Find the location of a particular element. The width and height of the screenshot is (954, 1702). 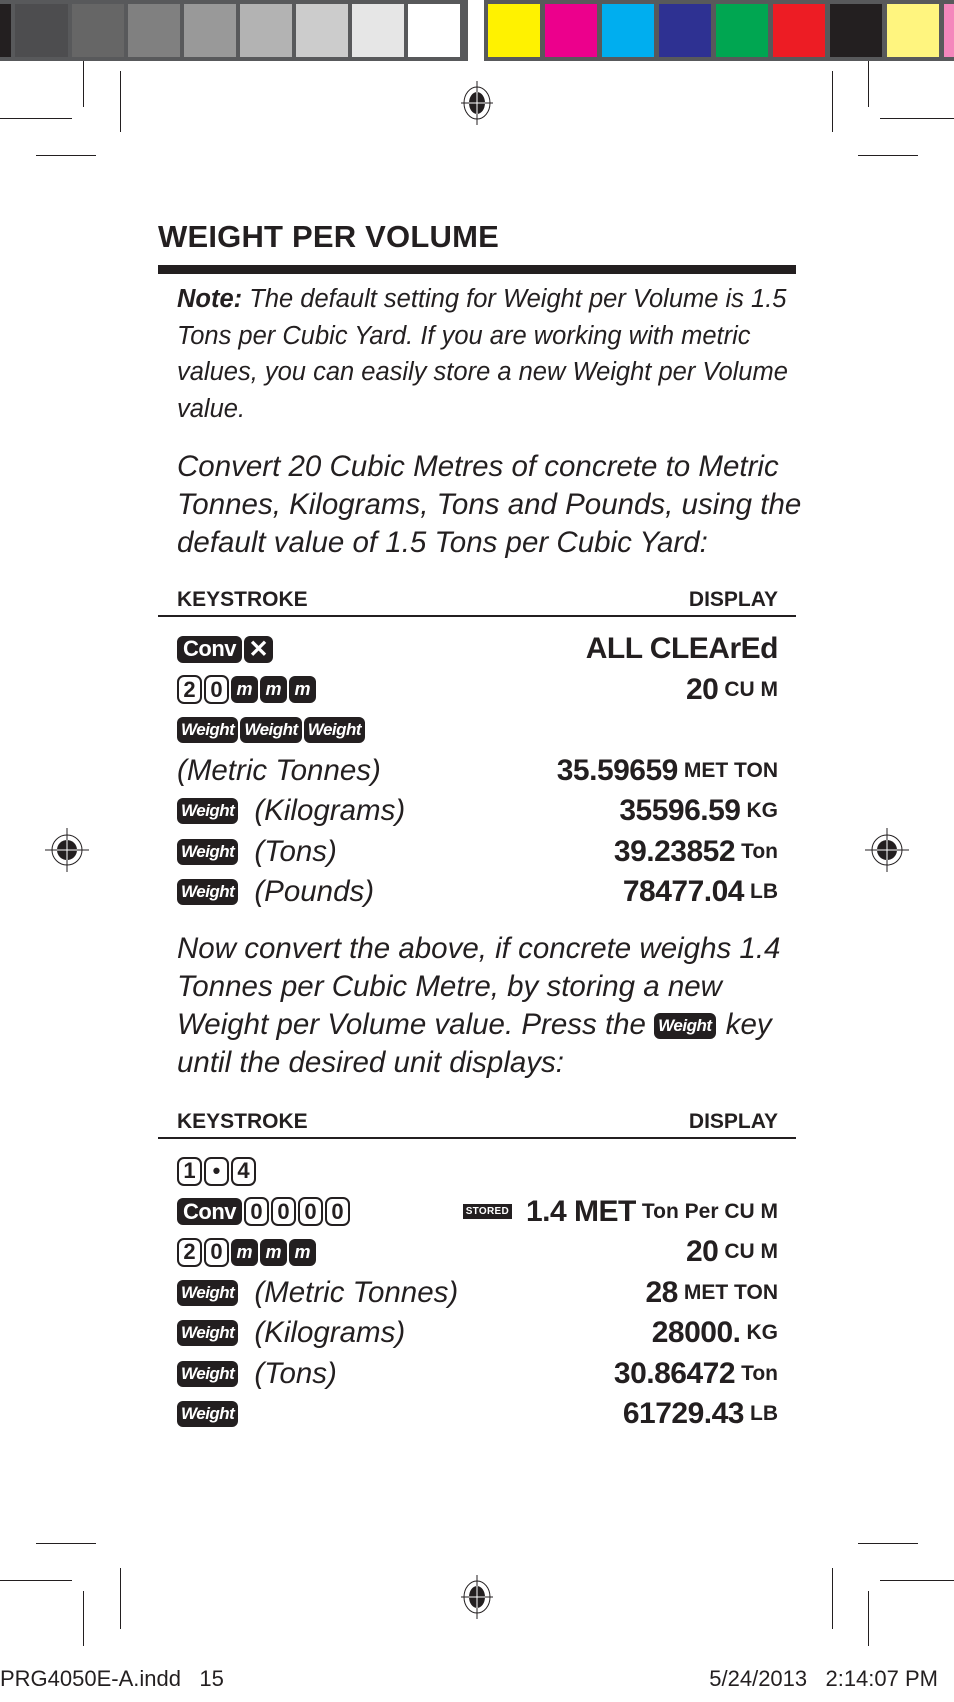

keystroke-cell: Conv ✕ is located at coordinates (226, 649).